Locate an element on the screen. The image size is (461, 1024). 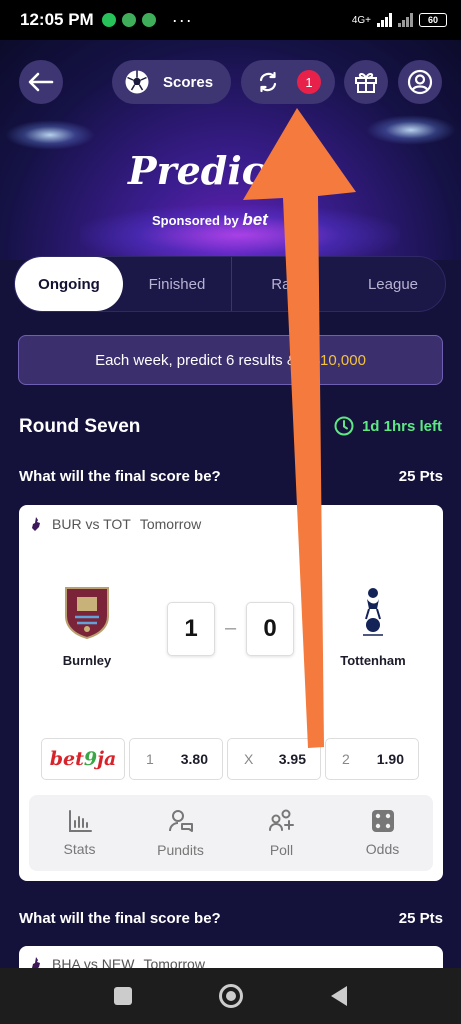
home-button is located at coordinates (231, 996).